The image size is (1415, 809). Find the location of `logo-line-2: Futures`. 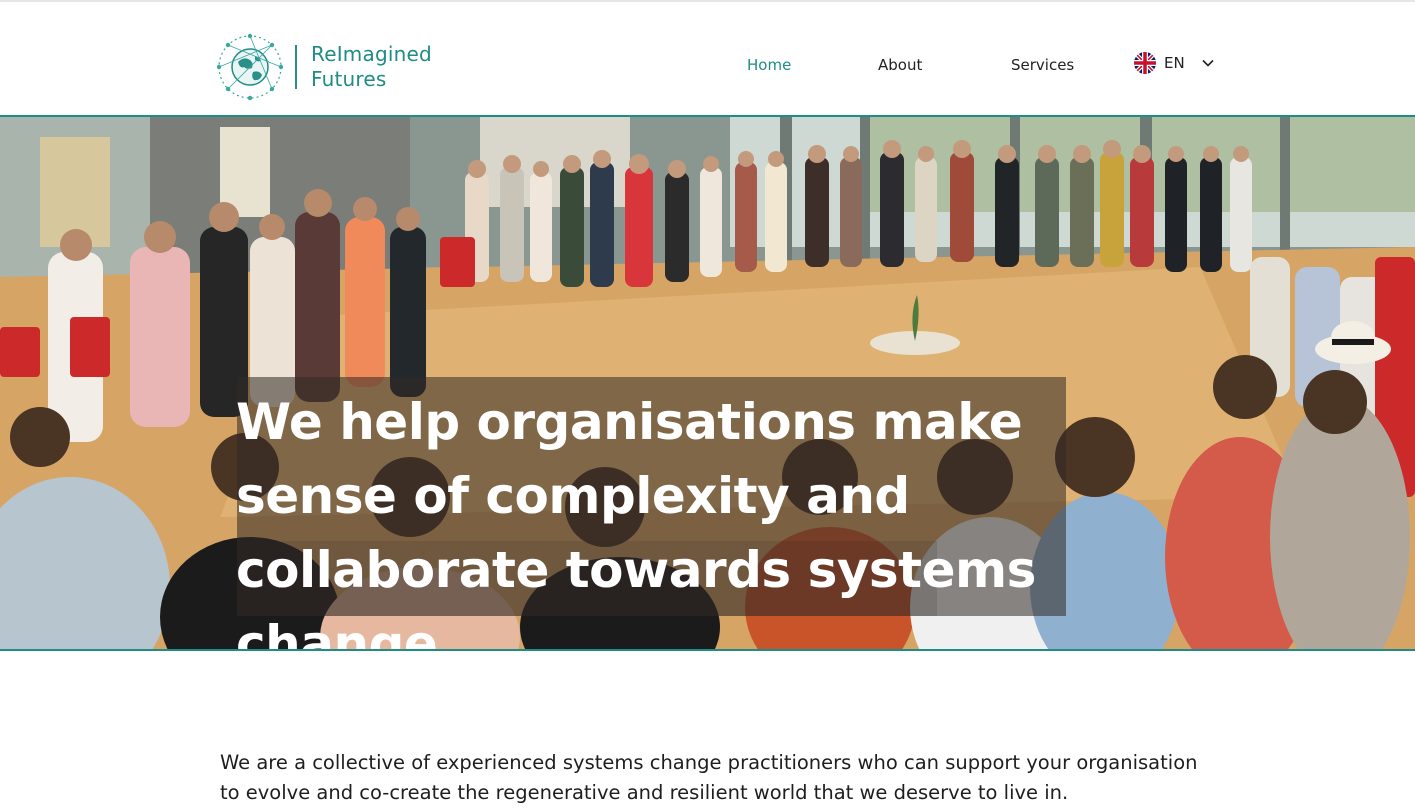

logo-line-2: Futures is located at coordinates (349, 79).